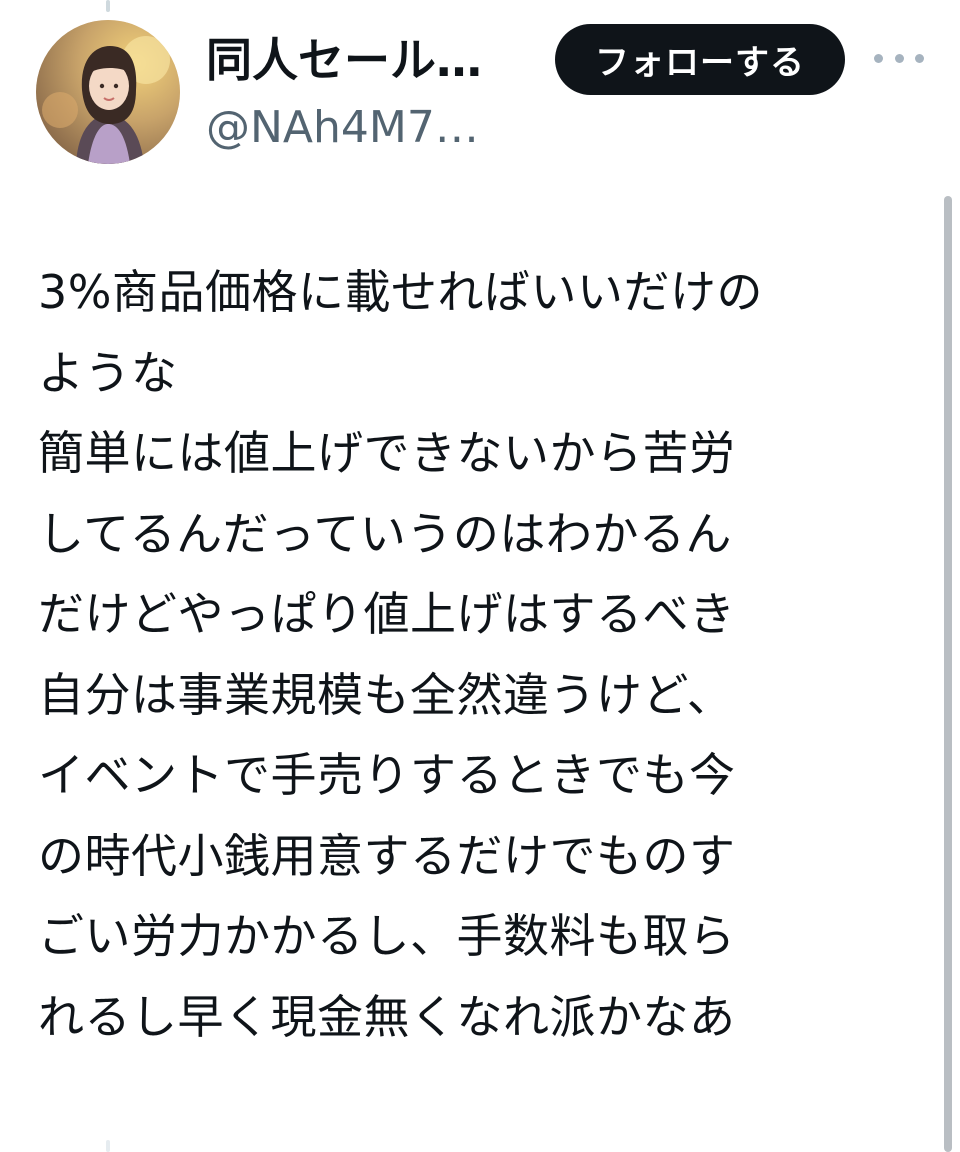 This screenshot has width=960, height=1152. I want to click on tweet-text-line: イベントで手売りするときでも今, so click(387, 775).